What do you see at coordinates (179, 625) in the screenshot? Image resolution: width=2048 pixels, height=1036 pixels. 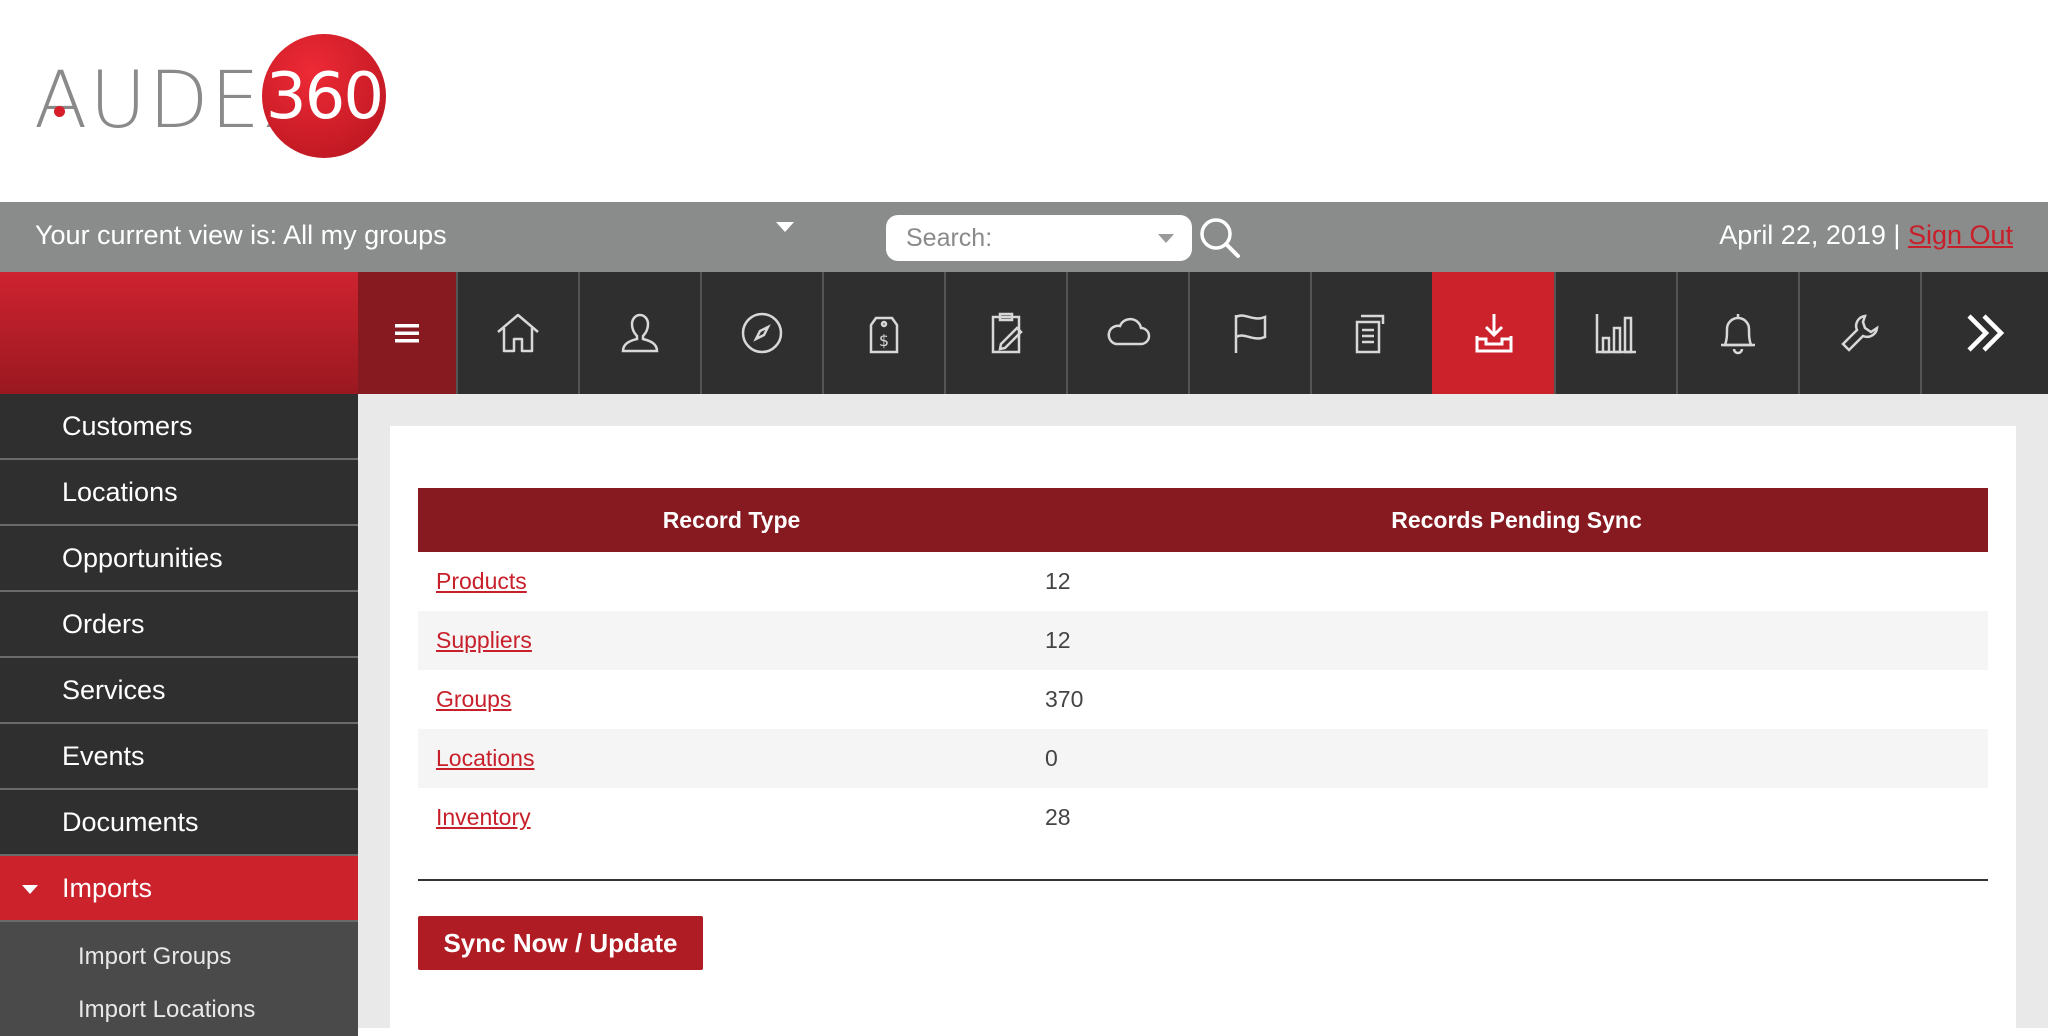 I see `sidebar-item-orders: Orders` at bounding box center [179, 625].